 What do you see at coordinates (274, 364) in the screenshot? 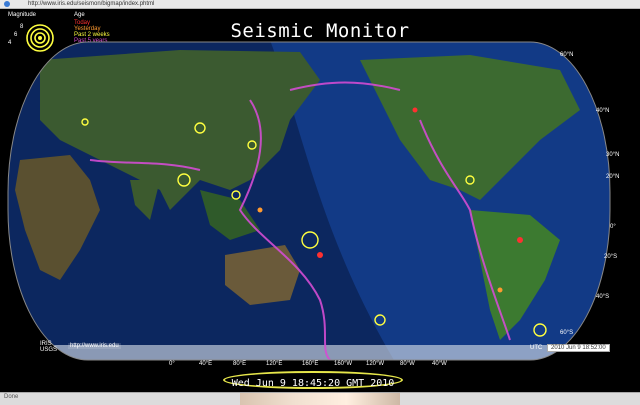
I see `lon-label-120e: 120°E` at bounding box center [274, 364].